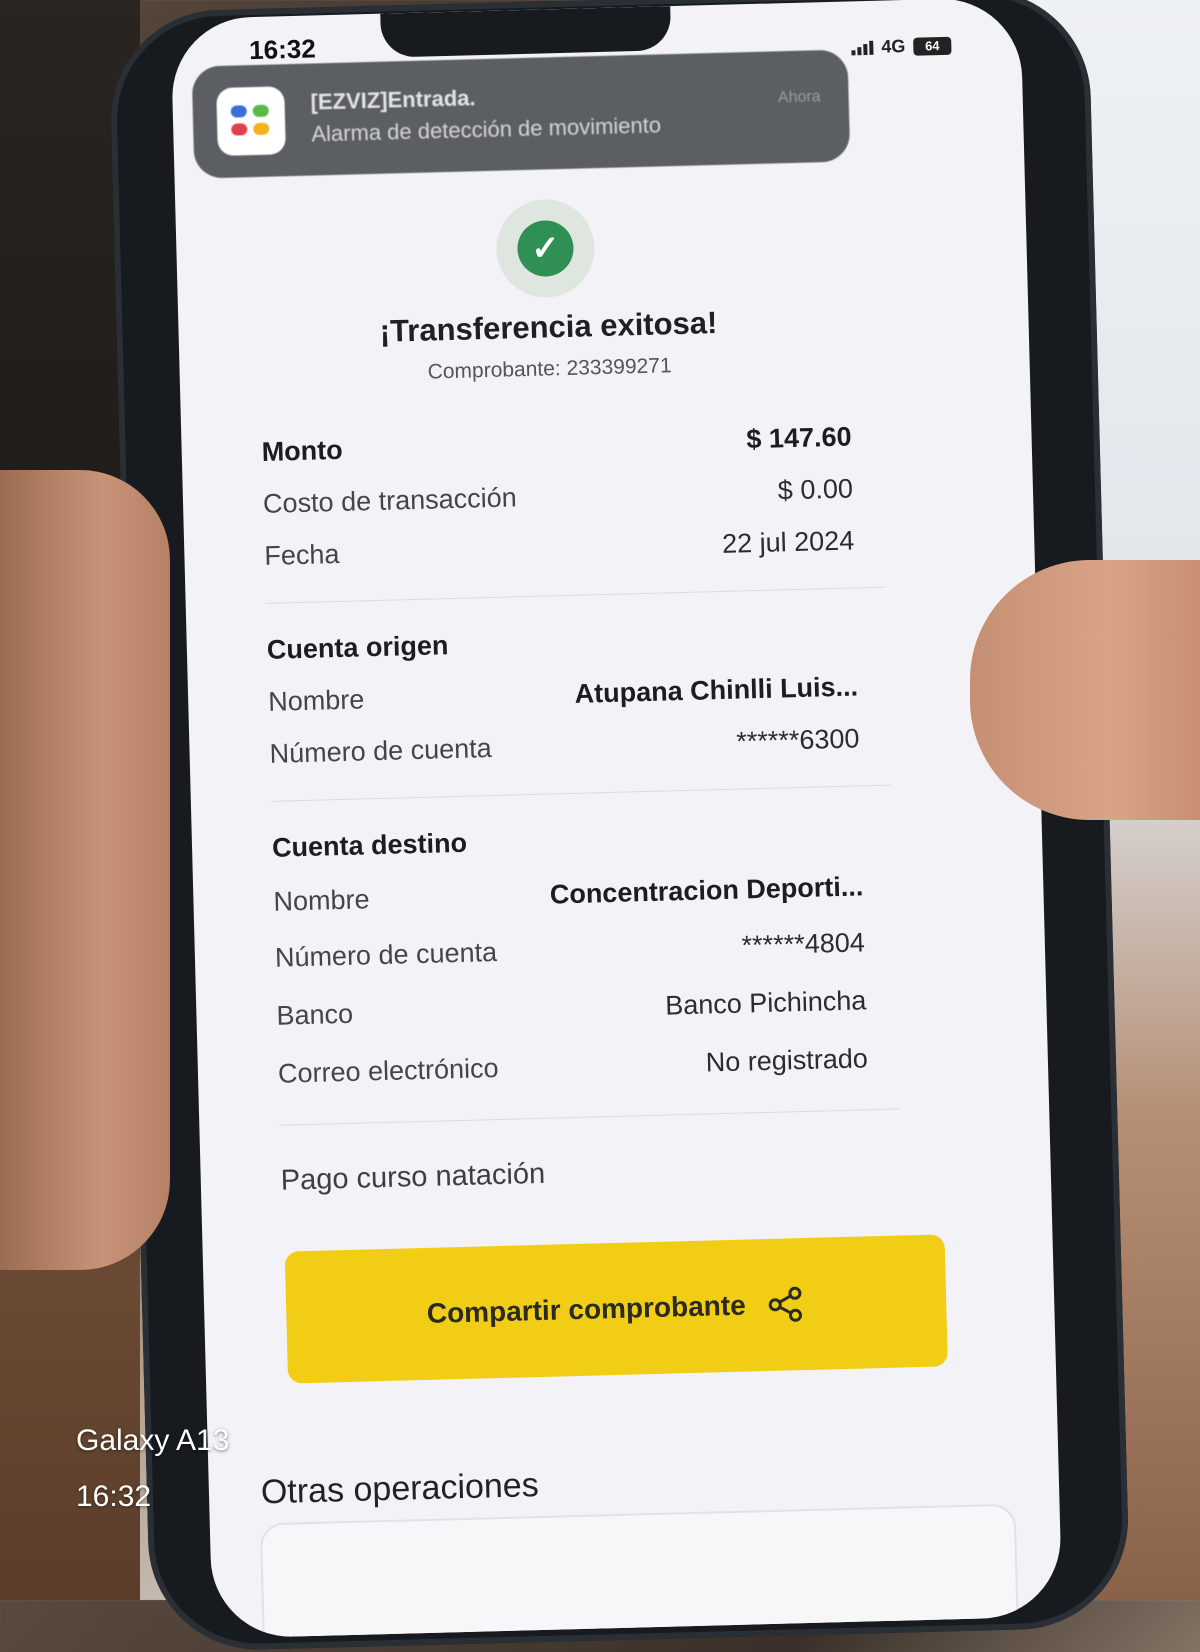 The image size is (1200, 1652). What do you see at coordinates (862, 47) in the screenshot?
I see `signal-icon` at bounding box center [862, 47].